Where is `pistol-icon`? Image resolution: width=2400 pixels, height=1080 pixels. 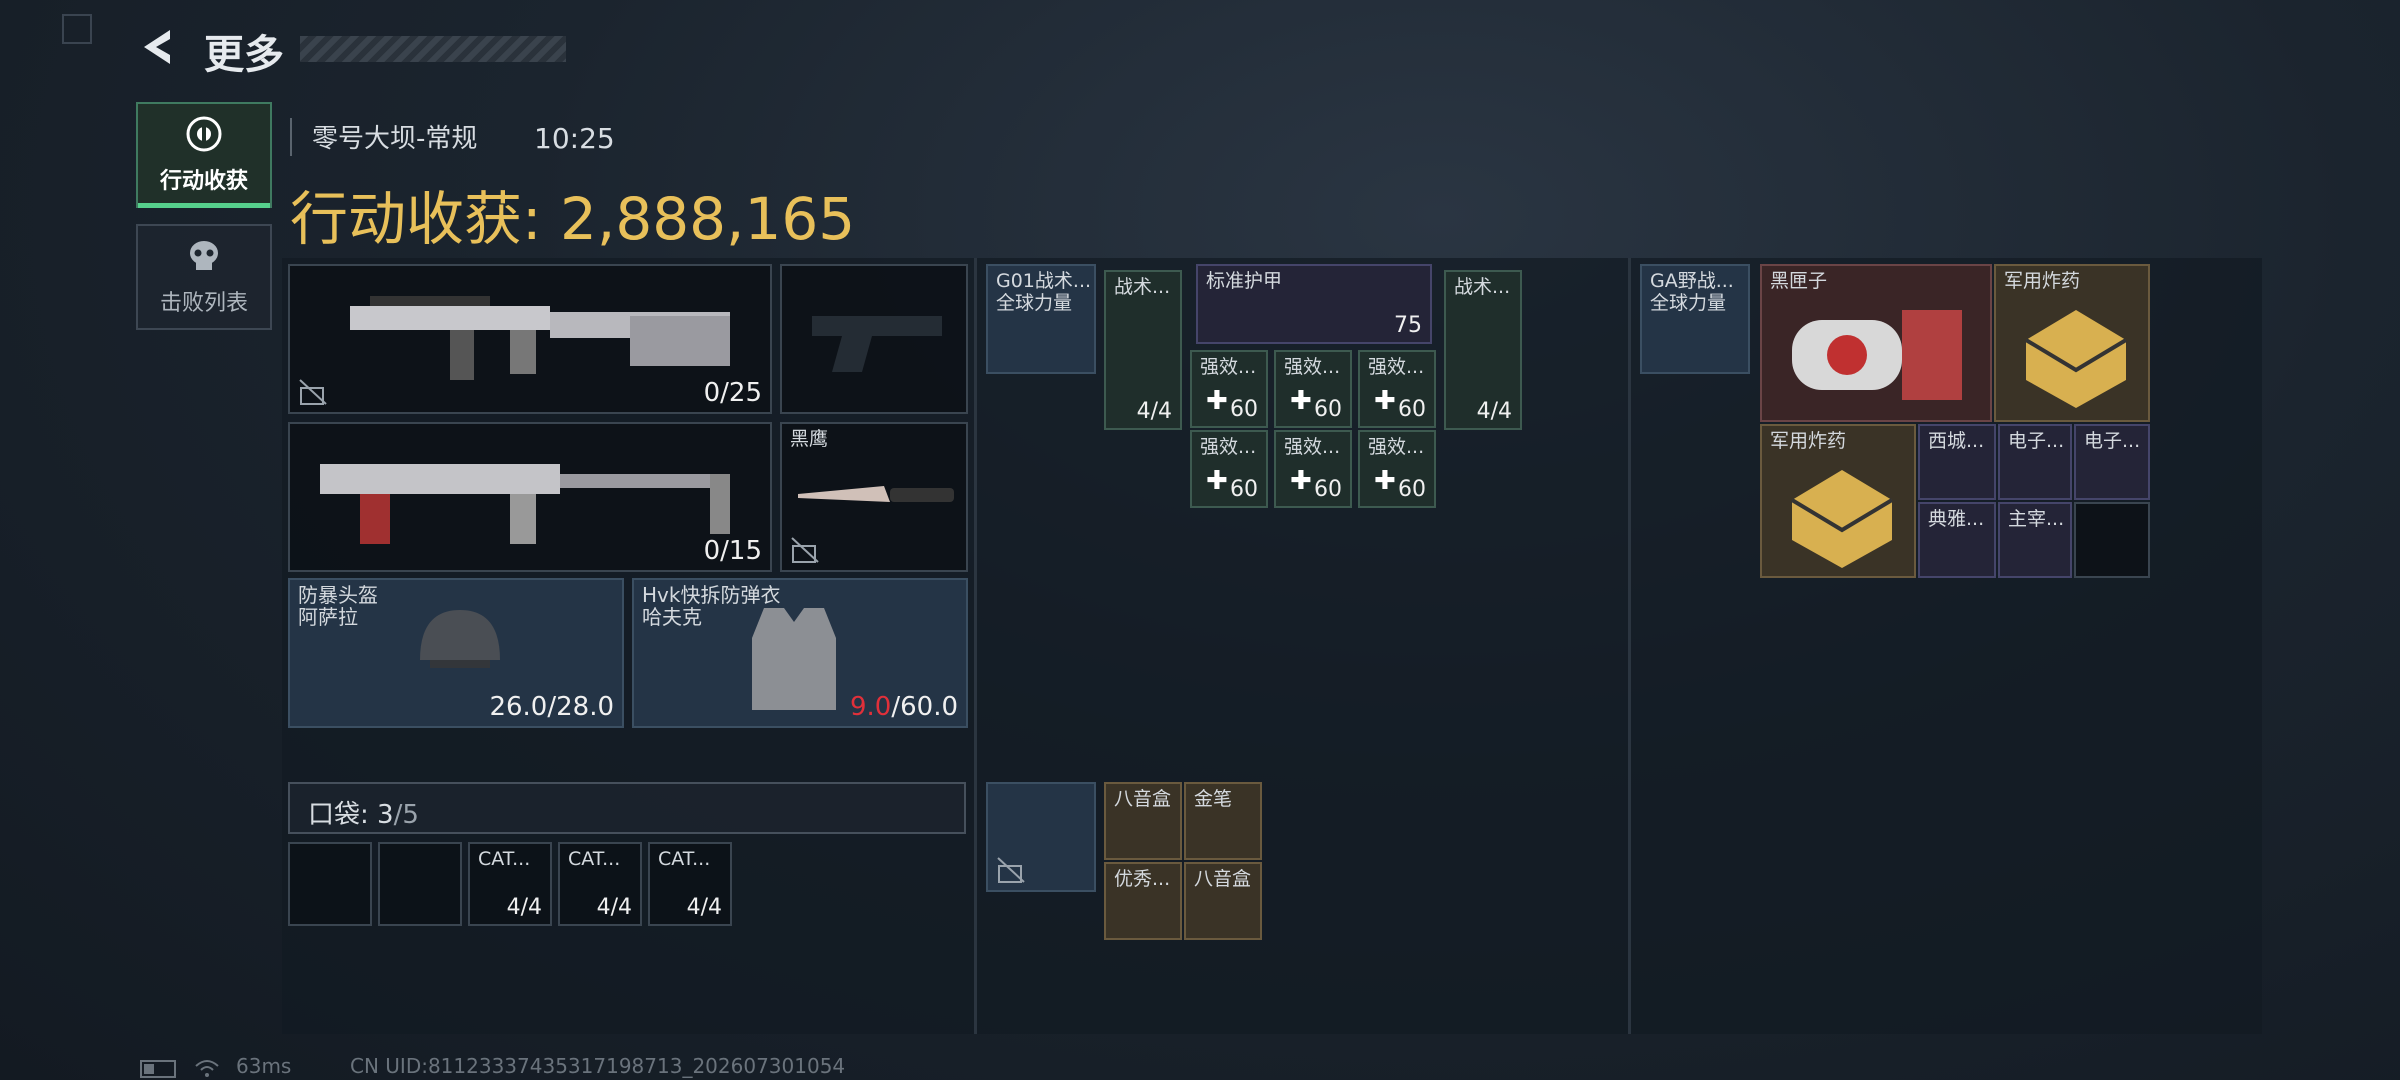 pistol-icon is located at coordinates (877, 344).